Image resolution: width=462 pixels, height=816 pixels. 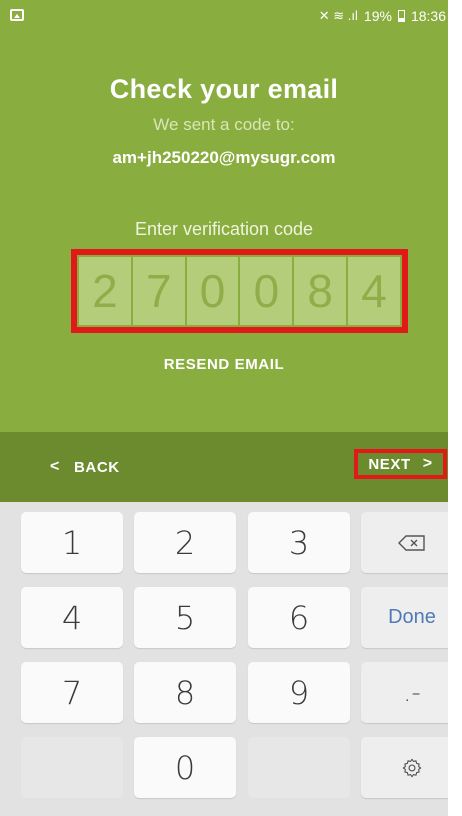 What do you see at coordinates (185, 617) in the screenshot?
I see `key-5: 5` at bounding box center [185, 617].